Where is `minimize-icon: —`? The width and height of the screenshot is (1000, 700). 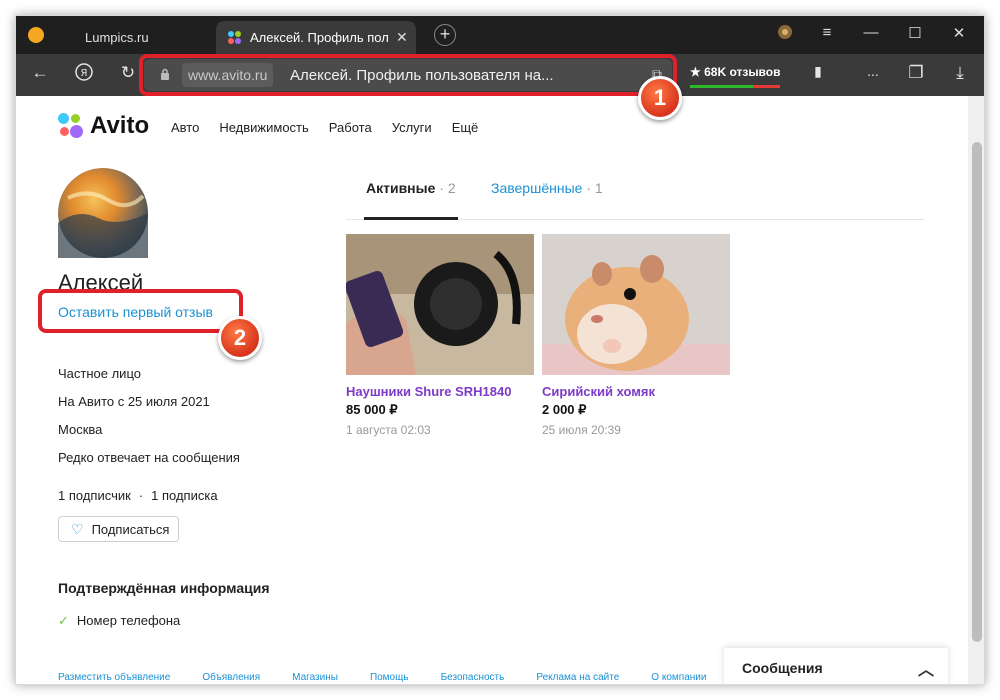 minimize-icon: — is located at coordinates (871, 32).